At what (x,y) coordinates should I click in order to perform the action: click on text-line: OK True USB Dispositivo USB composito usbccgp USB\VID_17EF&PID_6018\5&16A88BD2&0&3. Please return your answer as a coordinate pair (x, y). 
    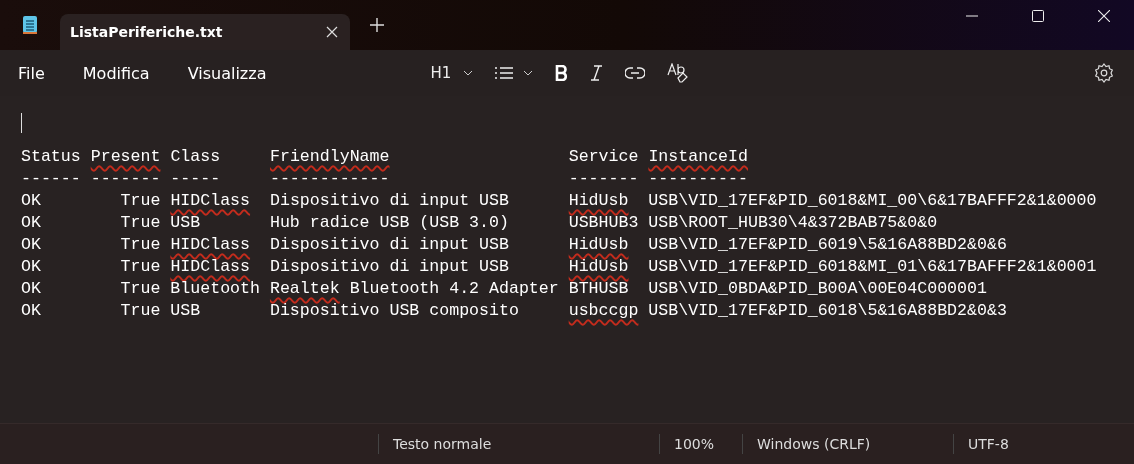
    Looking at the image, I should click on (514, 311).